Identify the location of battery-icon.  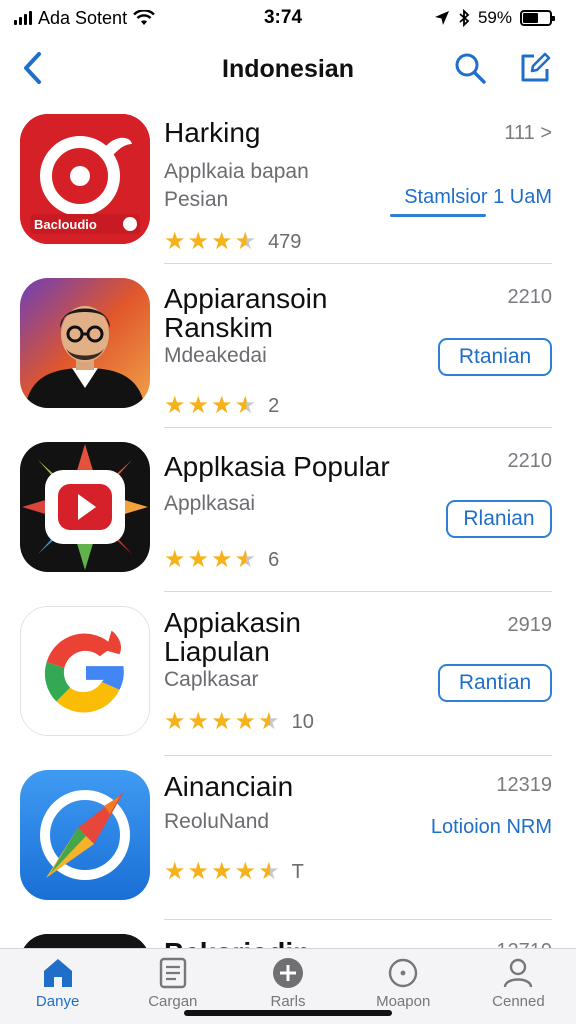
(537, 18).